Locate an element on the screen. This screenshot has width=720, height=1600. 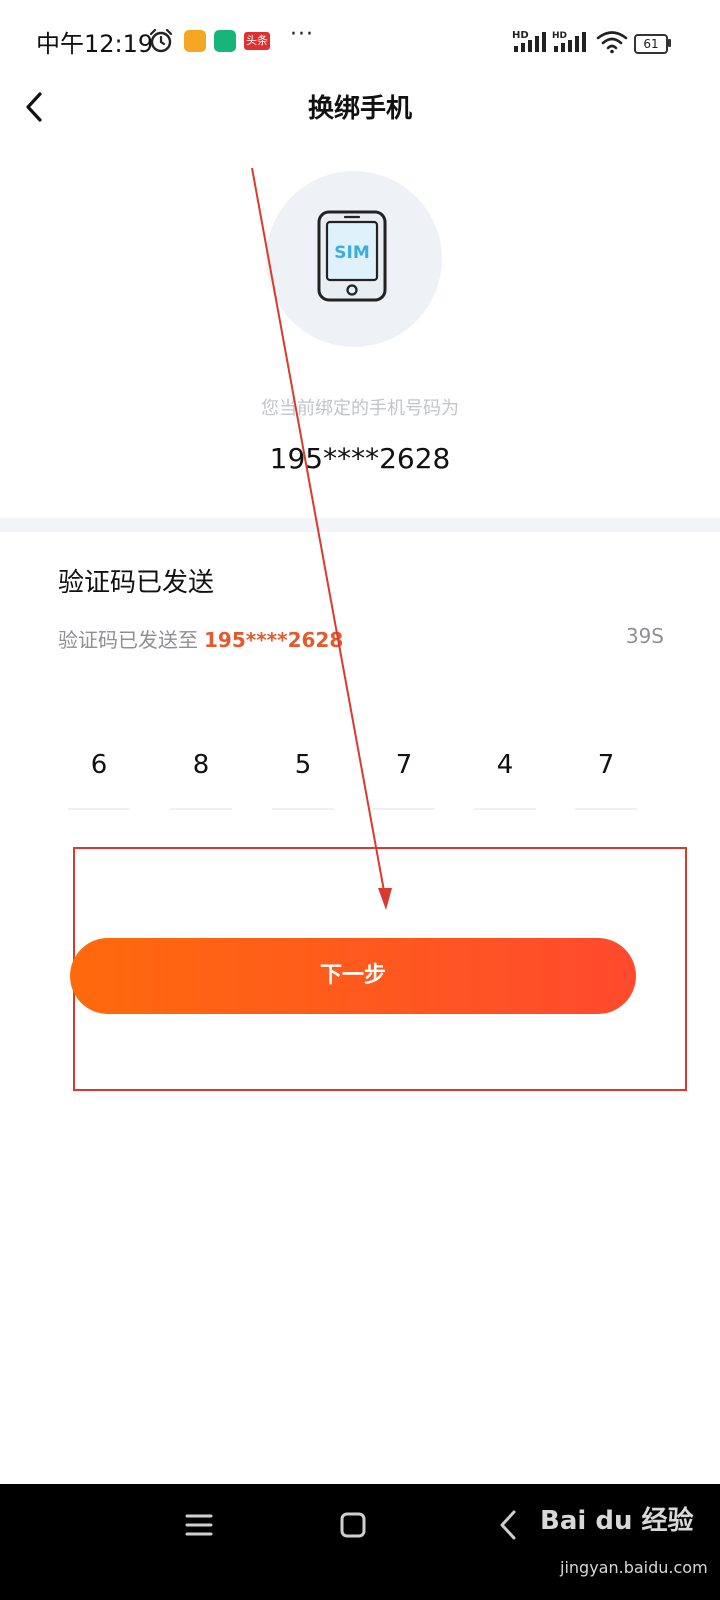
code-digit-3: 5 is located at coordinates (303, 775).